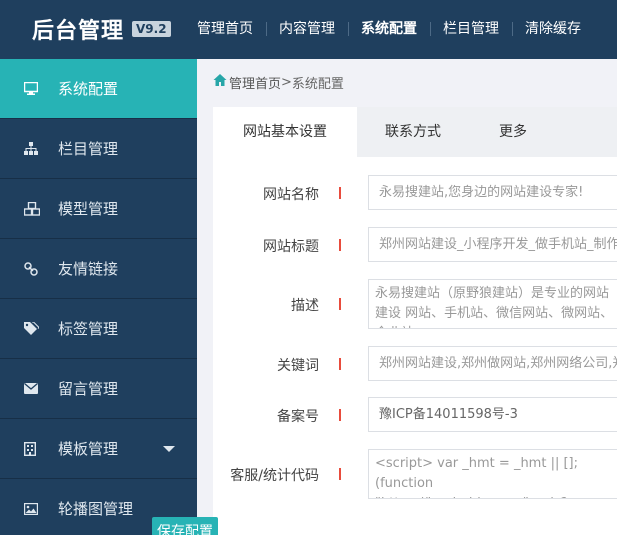 This screenshot has width=617, height=535. Describe the element at coordinates (29, 268) in the screenshot. I see `link-icon` at that location.